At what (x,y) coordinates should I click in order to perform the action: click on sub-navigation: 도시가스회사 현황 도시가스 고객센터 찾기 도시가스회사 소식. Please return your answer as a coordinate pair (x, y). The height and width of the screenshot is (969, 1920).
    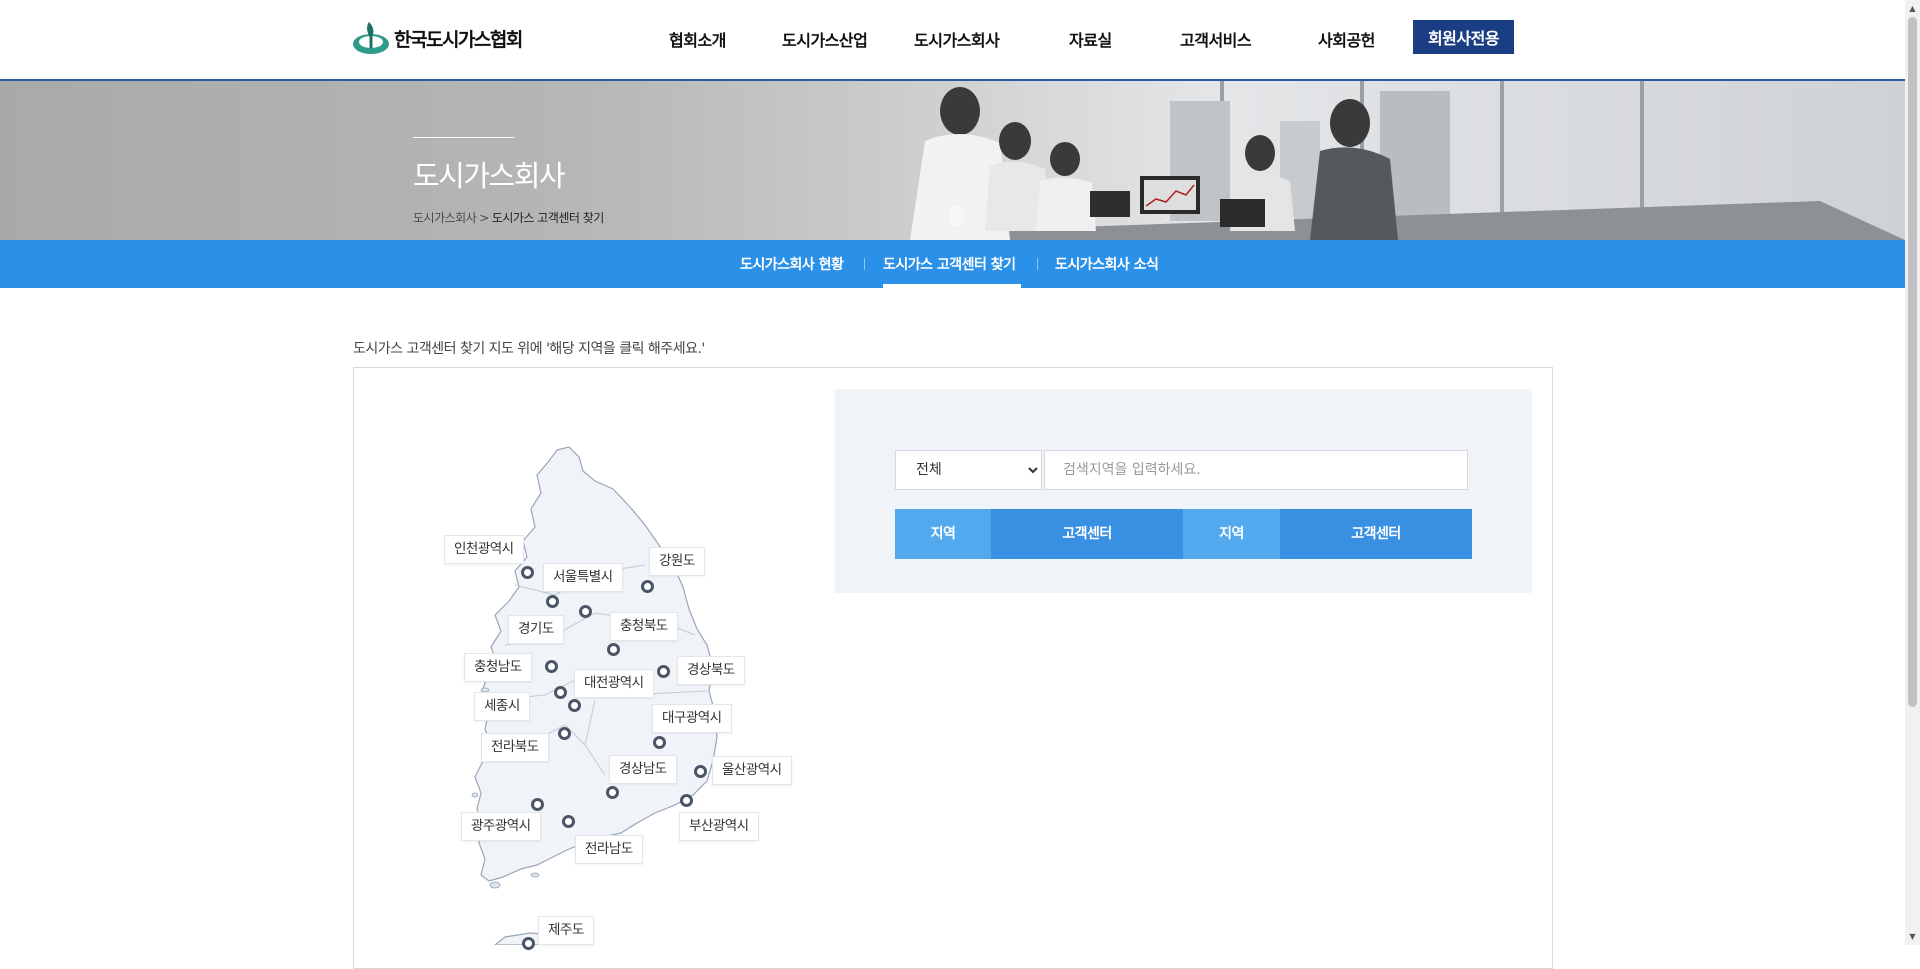
    Looking at the image, I should click on (952, 264).